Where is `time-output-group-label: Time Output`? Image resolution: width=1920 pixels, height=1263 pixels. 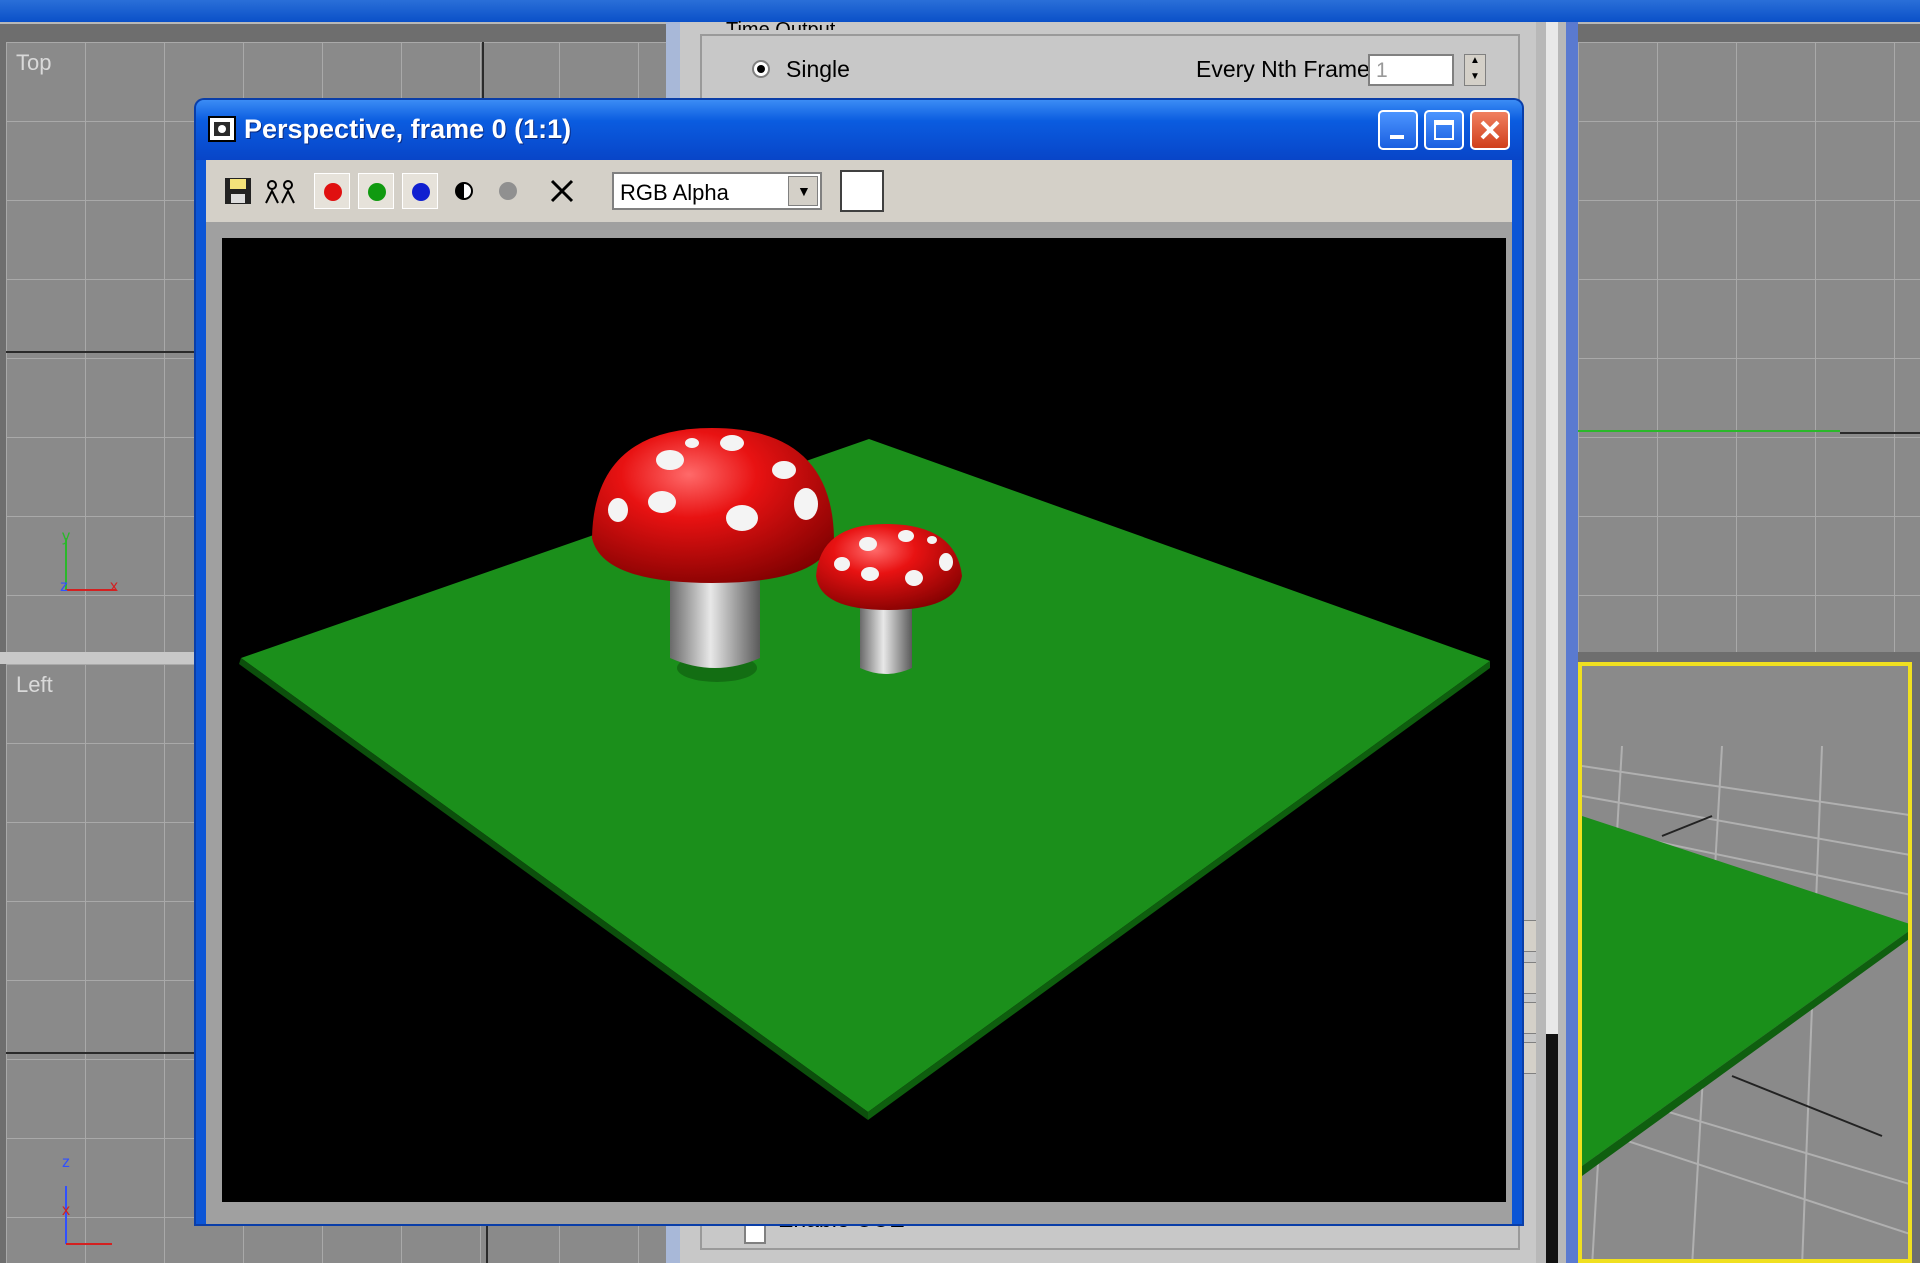 time-output-group-label: Time Output is located at coordinates (781, 24).